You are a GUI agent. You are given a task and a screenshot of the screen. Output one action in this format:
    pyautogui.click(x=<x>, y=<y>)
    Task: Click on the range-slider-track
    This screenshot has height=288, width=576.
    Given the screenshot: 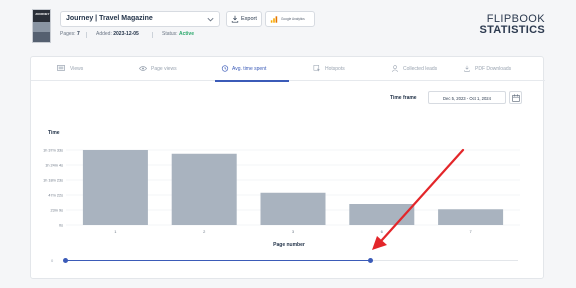 What is the action you would take?
    pyautogui.click(x=444, y=260)
    